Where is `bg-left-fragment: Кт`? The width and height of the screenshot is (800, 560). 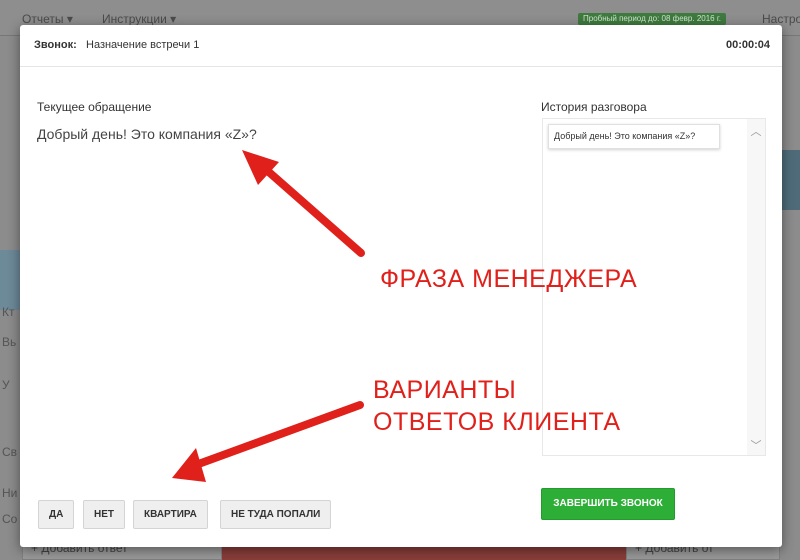 bg-left-fragment: Кт is located at coordinates (8, 312).